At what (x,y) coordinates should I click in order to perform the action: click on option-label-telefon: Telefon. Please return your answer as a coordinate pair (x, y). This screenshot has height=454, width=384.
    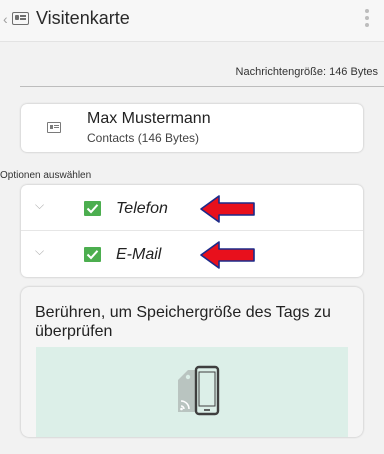
    Looking at the image, I should click on (142, 208).